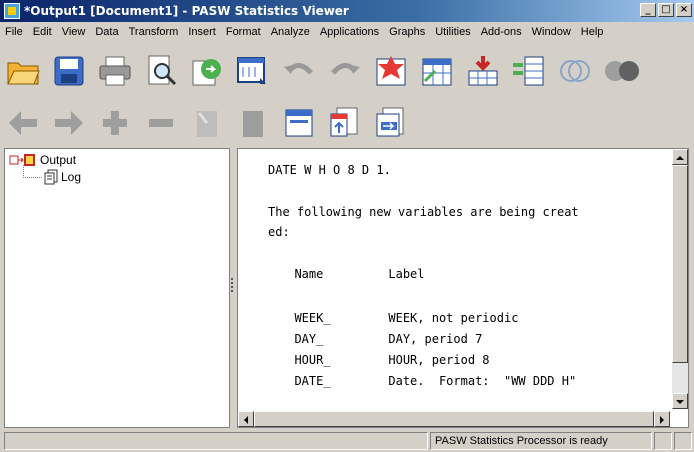 Image resolution: width=694 pixels, height=452 pixels. Describe the element at coordinates (592, 32) in the screenshot. I see `menu-help: Help` at that location.